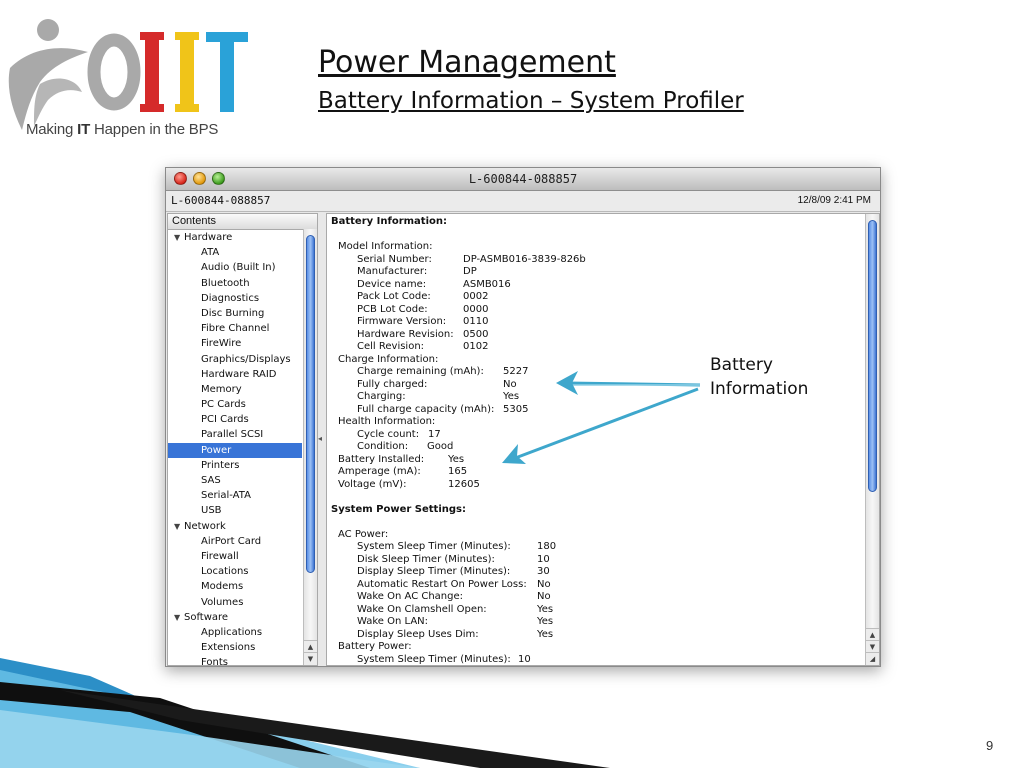  I want to click on group-heading: AC Power:, so click(363, 534).